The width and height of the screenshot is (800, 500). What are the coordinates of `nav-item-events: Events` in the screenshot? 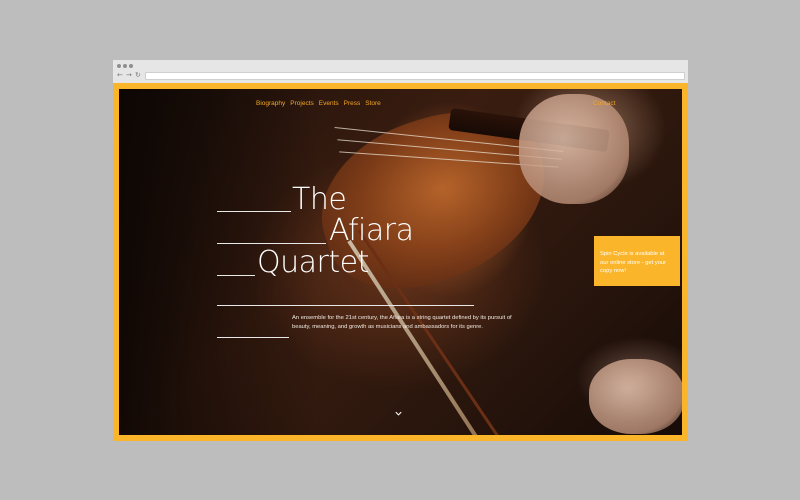 It's located at (329, 103).